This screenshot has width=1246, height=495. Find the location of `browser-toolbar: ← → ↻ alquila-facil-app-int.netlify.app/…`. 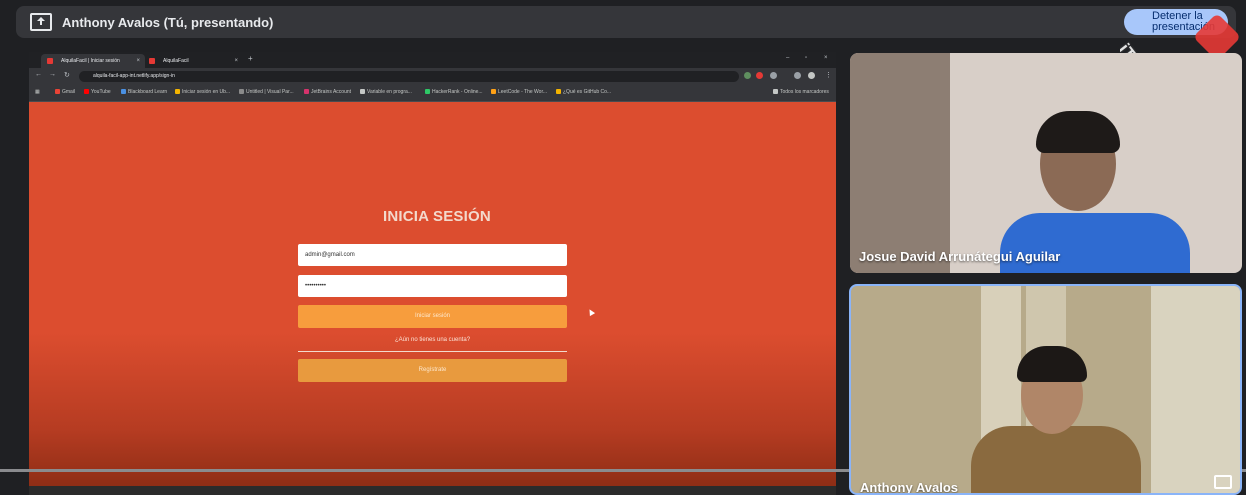

browser-toolbar: ← → ↻ alquila-facil-app-int.netlify.app/… is located at coordinates (432, 76).